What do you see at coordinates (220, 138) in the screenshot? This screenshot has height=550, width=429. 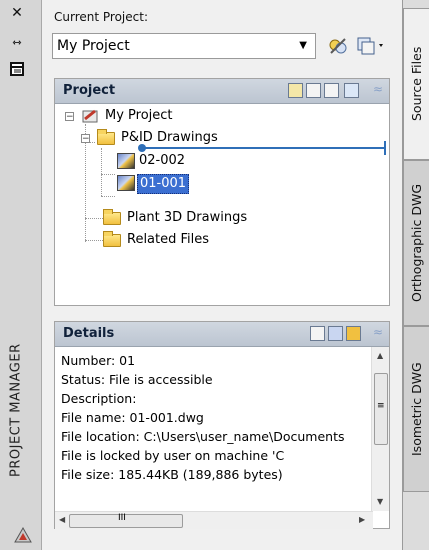 I see `tree-item-pid-drawings: − P&ID Drawings` at bounding box center [220, 138].